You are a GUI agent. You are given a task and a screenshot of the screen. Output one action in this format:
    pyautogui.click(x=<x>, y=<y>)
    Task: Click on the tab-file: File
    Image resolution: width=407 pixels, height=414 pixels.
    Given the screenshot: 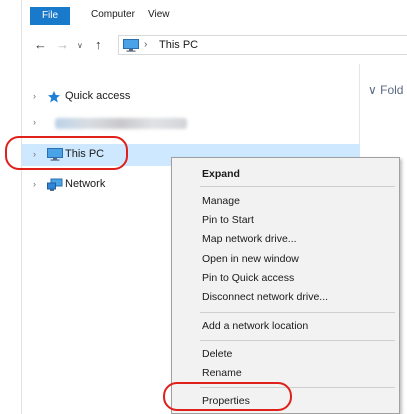 What is the action you would take?
    pyautogui.click(x=50, y=16)
    